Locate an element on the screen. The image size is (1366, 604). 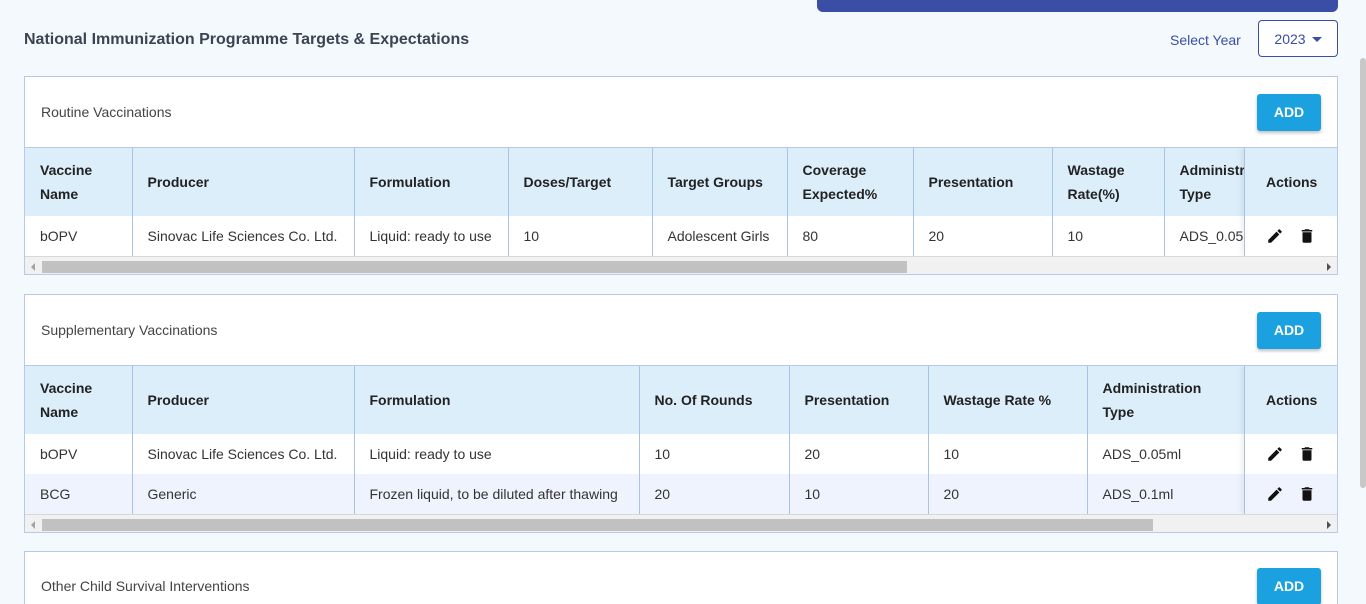
routine-actions-column: Actions is located at coordinates (1290, 202).